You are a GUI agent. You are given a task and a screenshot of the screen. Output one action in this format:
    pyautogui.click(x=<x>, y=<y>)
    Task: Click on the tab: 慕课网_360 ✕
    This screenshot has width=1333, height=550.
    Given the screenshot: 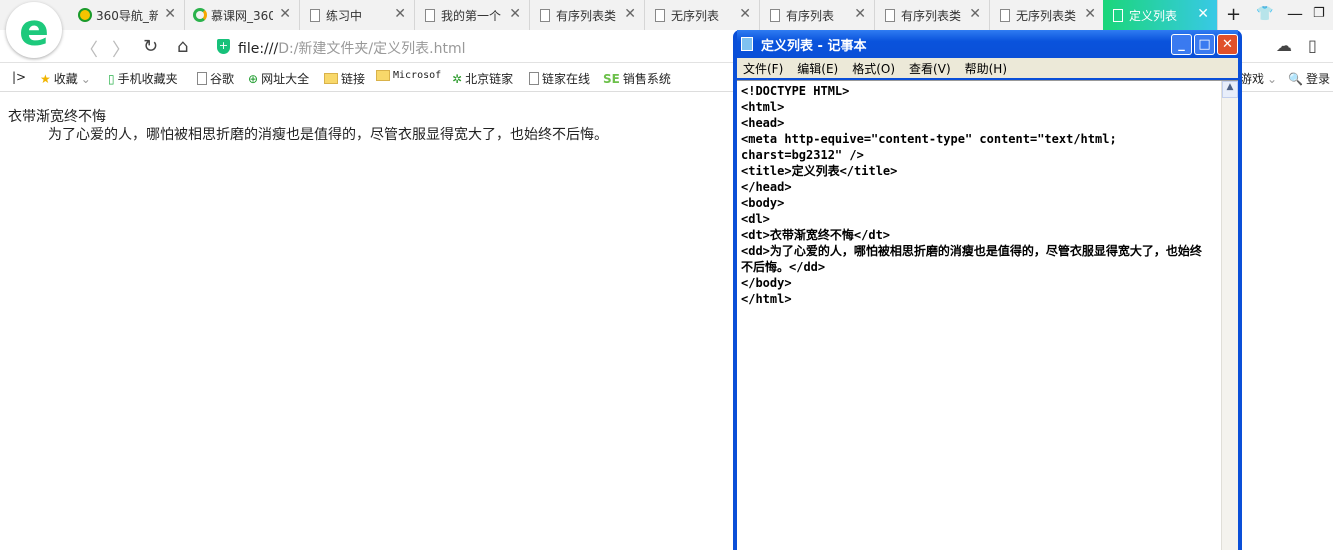 What is the action you would take?
    pyautogui.click(x=242, y=15)
    